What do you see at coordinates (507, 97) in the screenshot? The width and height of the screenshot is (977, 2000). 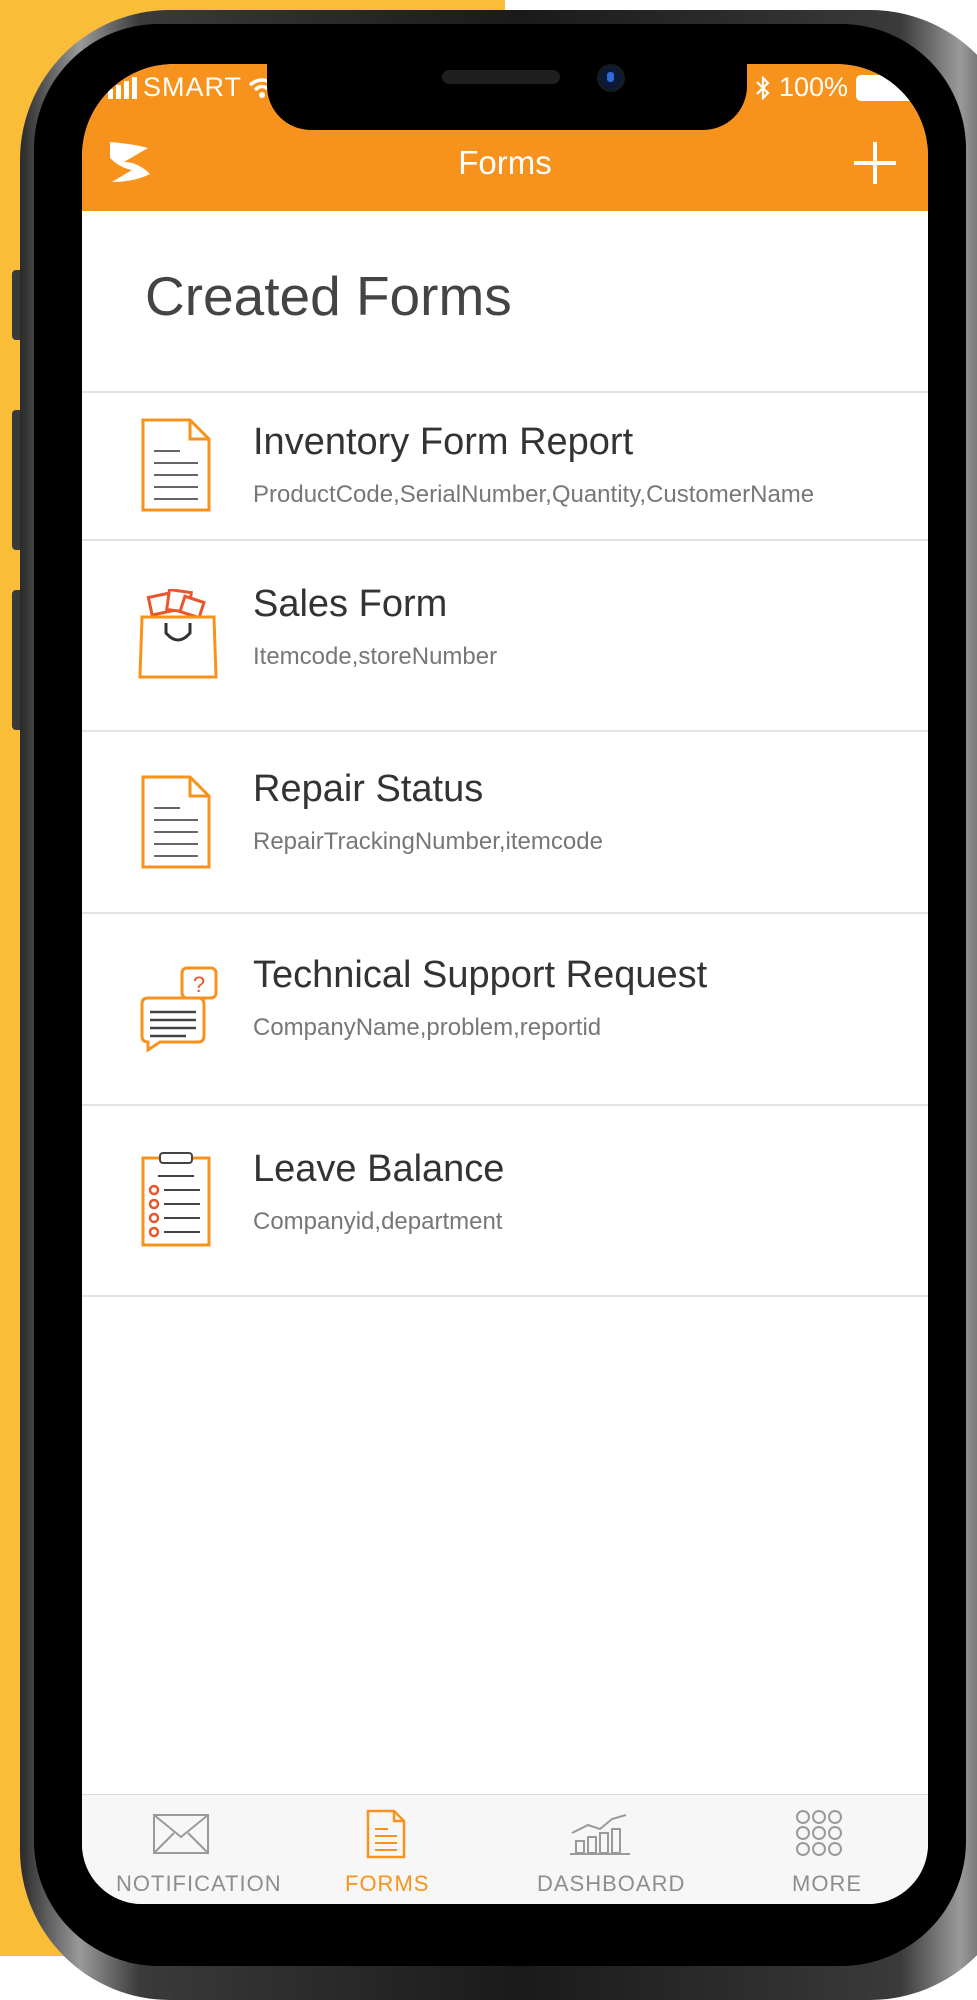 I see `phone-notch` at bounding box center [507, 97].